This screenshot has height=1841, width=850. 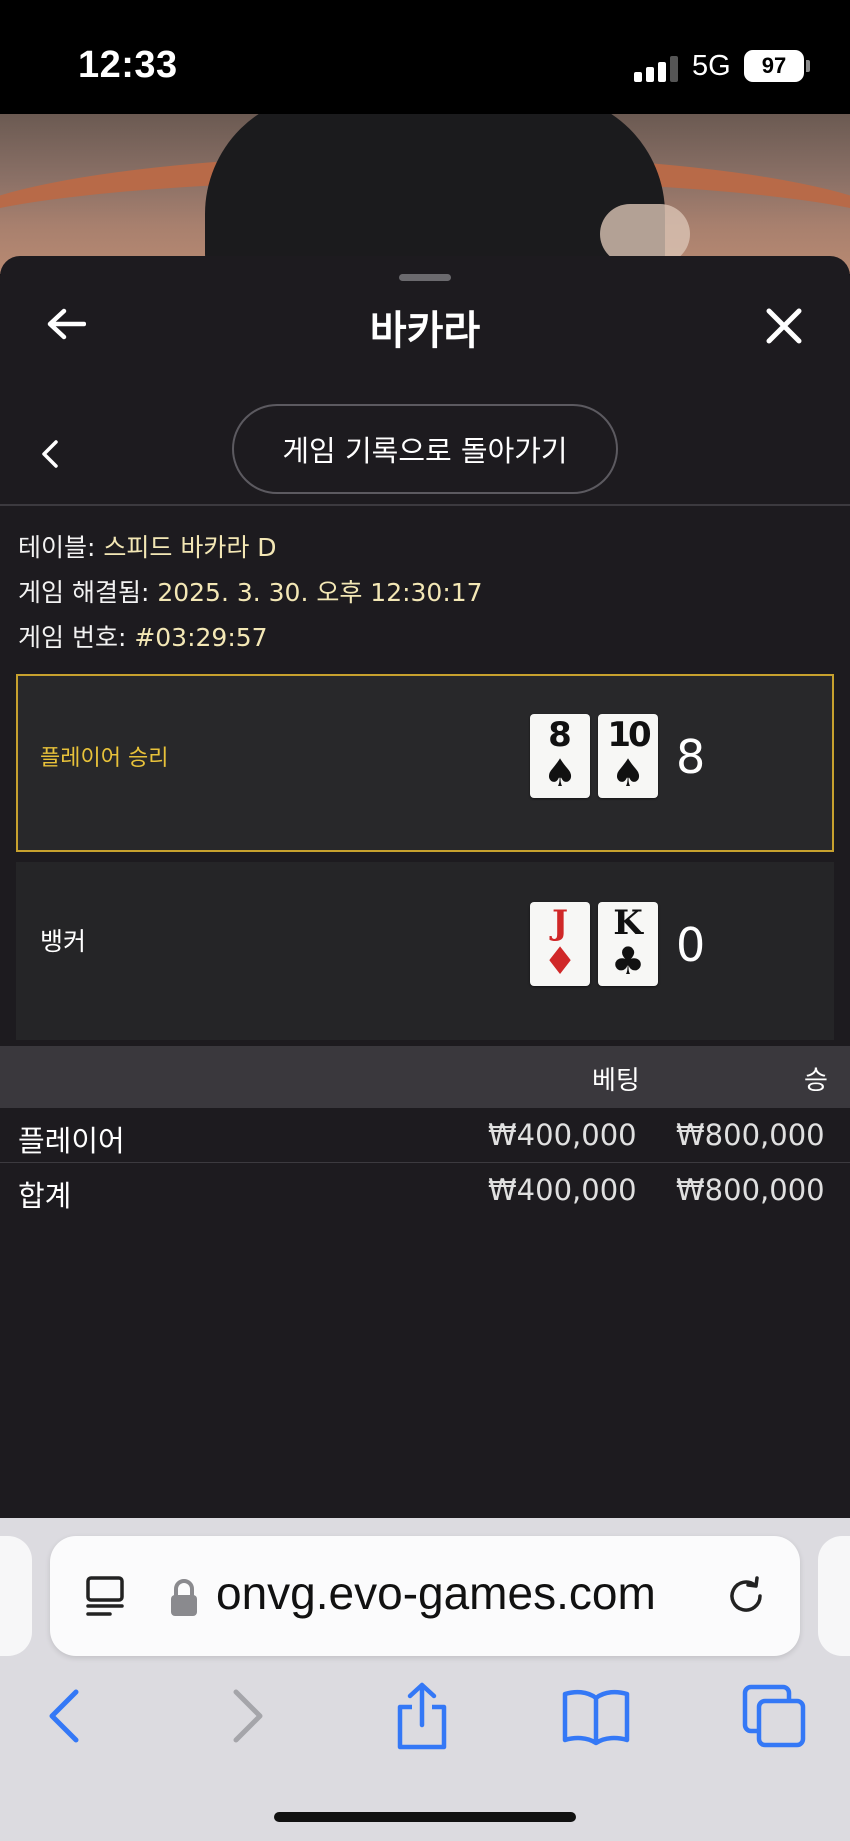 I want to click on player-card-1: 8 ♠, so click(x=560, y=756).